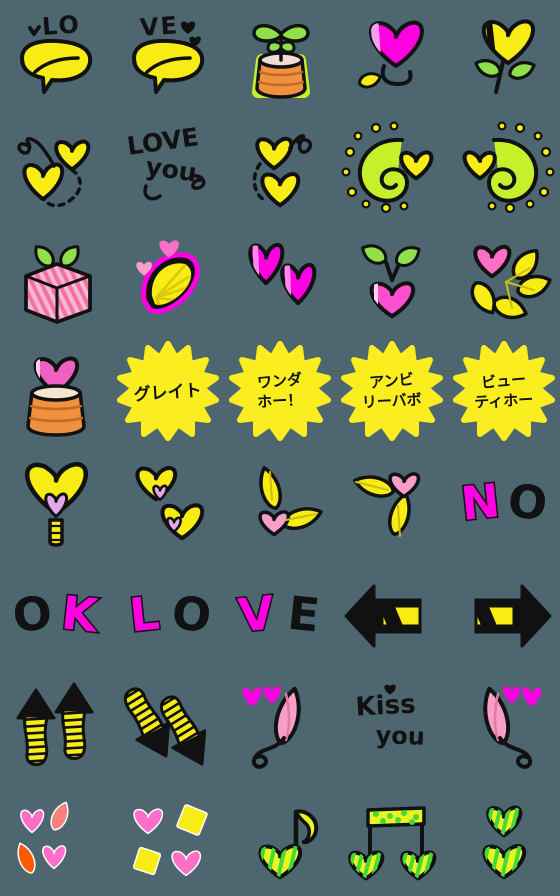 This screenshot has height=896, width=560. I want to click on sticker-beamed-notes-heart, so click(392, 840).